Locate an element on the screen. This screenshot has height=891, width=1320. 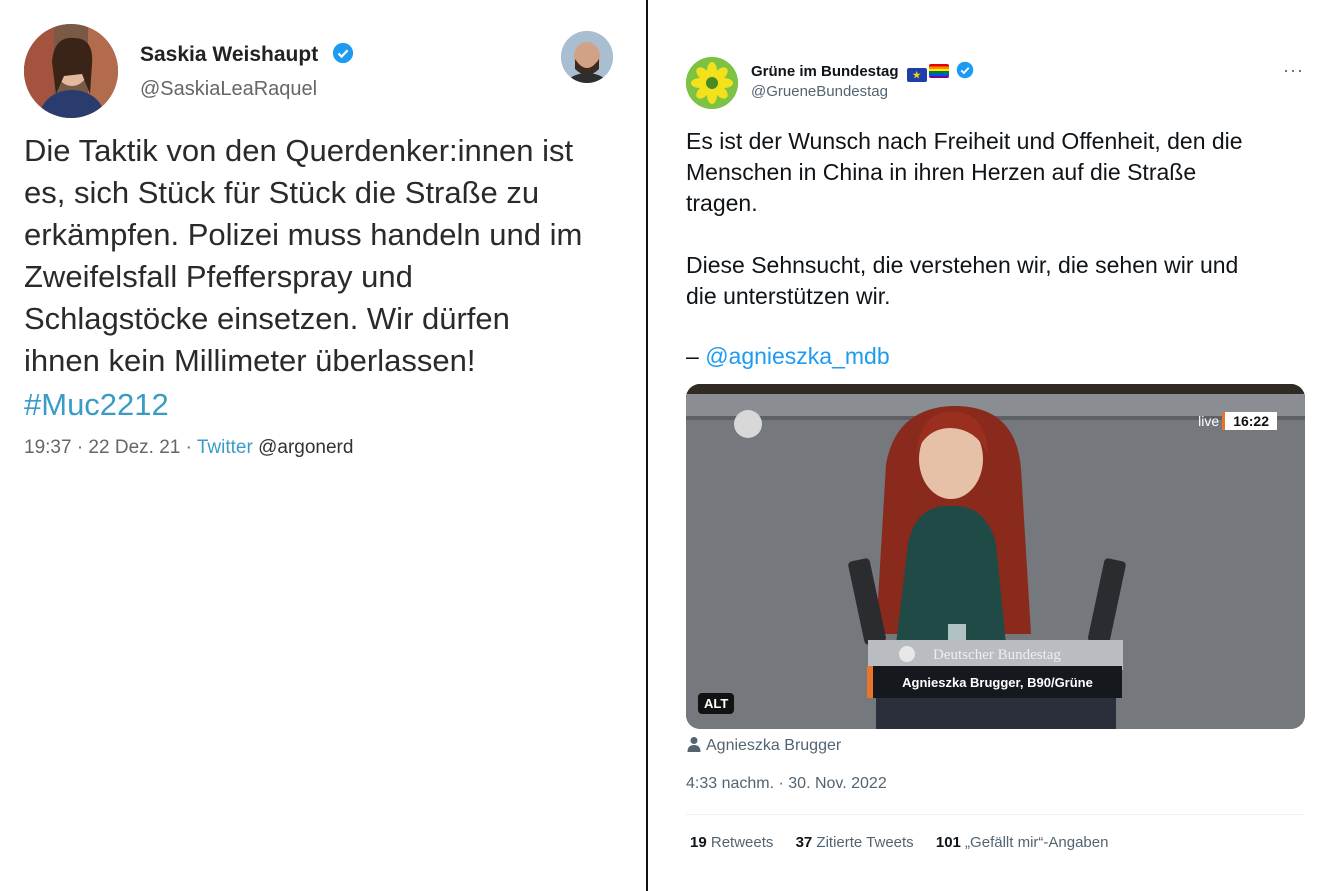
tweet-time: 19:37 · 22 Dez. 21 · is located at coordinates (110, 447).